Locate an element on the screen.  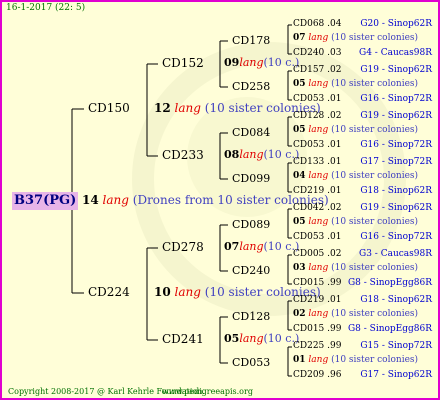
drone-count: 04 is located at coordinates (299, 176).